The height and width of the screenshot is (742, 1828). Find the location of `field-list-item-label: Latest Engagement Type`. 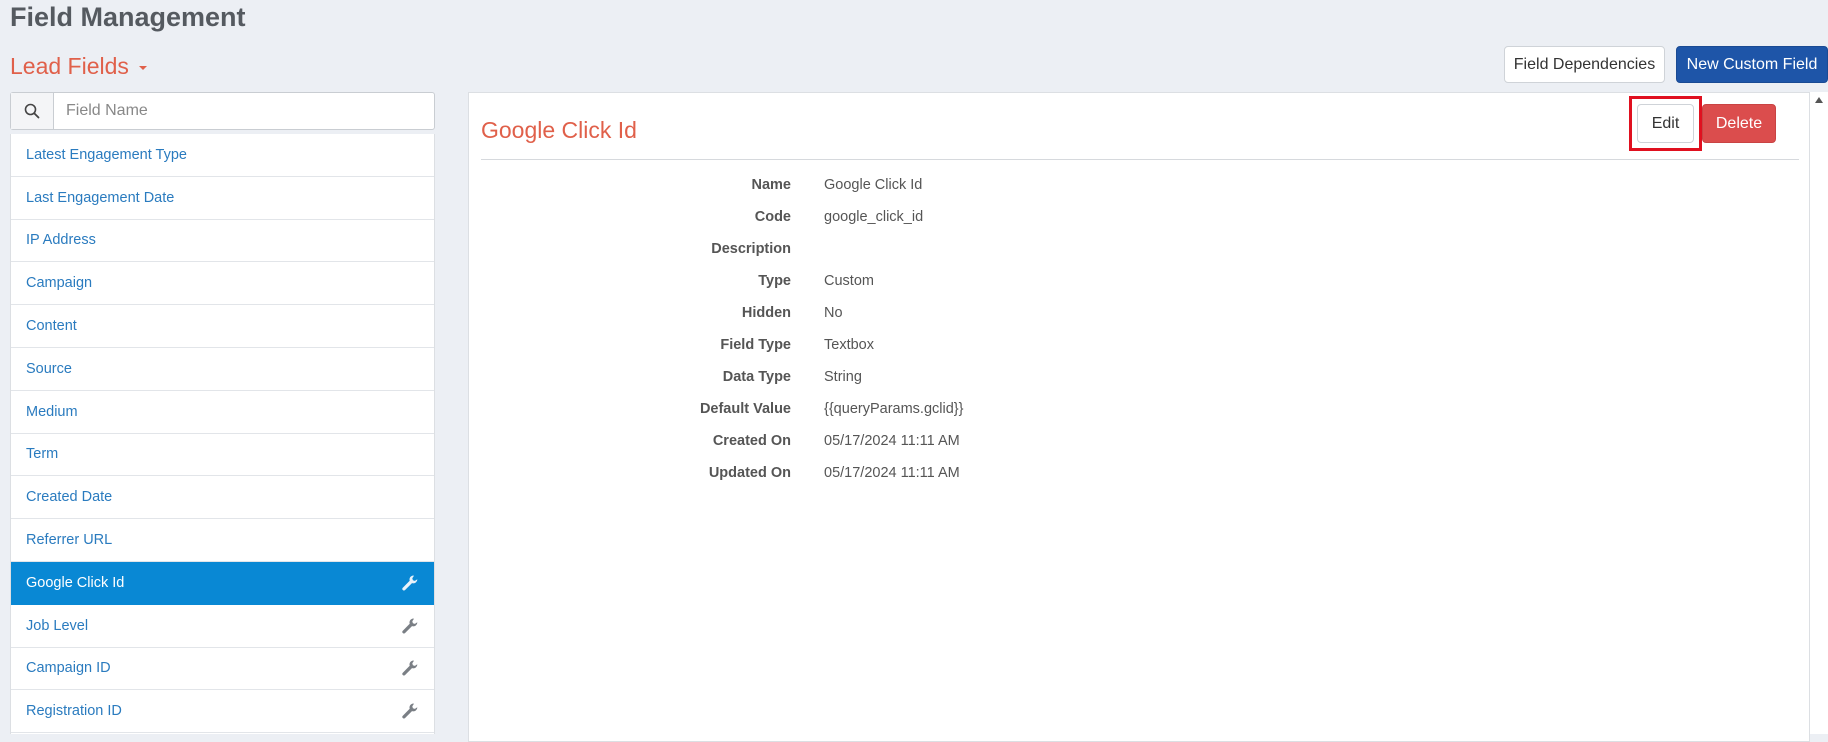

field-list-item-label: Latest Engagement Type is located at coordinates (106, 154).